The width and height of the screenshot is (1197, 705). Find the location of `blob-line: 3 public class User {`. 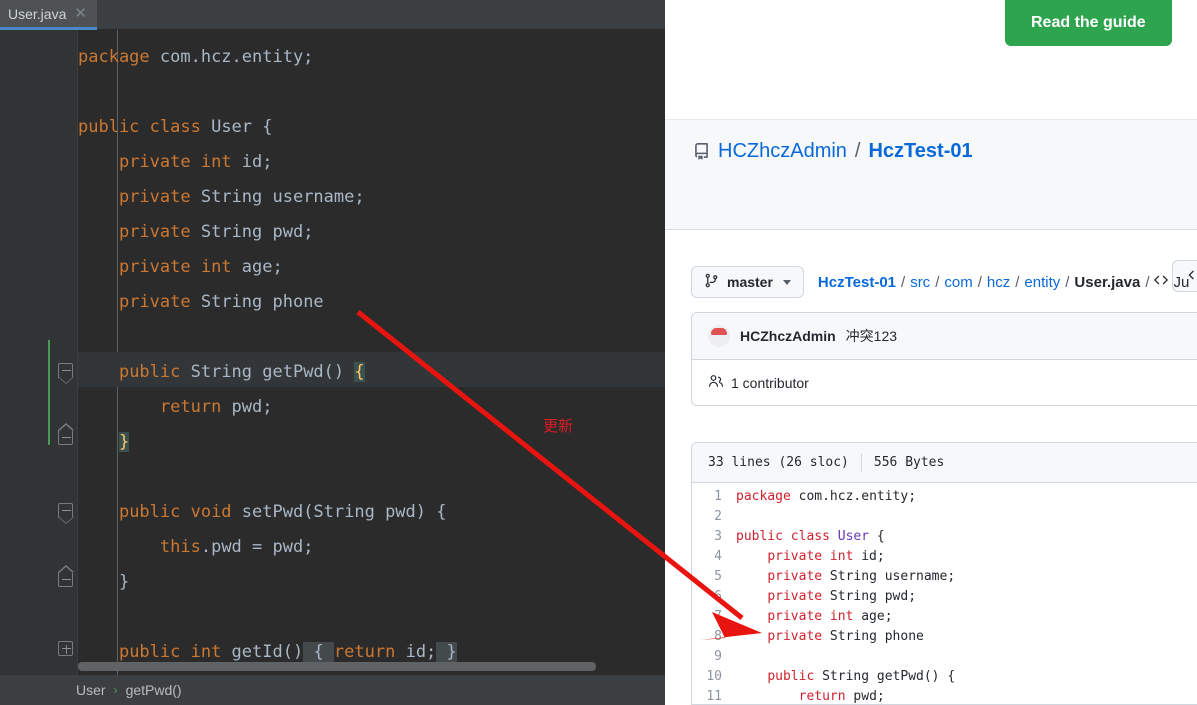

blob-line: 3 public class User { is located at coordinates (944, 537).